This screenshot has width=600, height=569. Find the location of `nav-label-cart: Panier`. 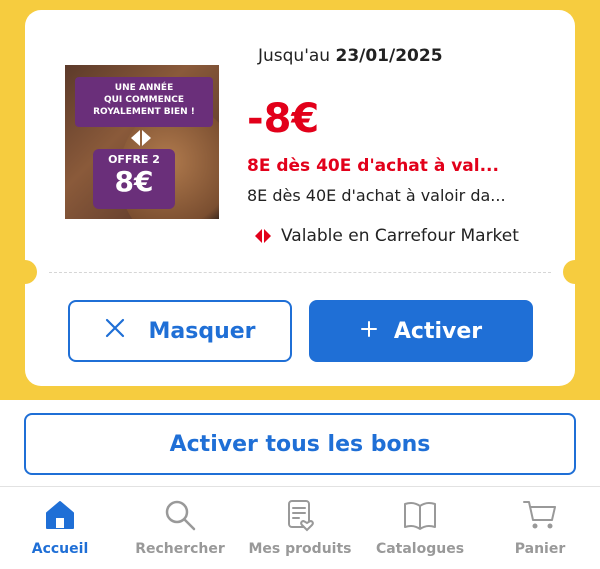

nav-label-cart: Panier is located at coordinates (540, 549).